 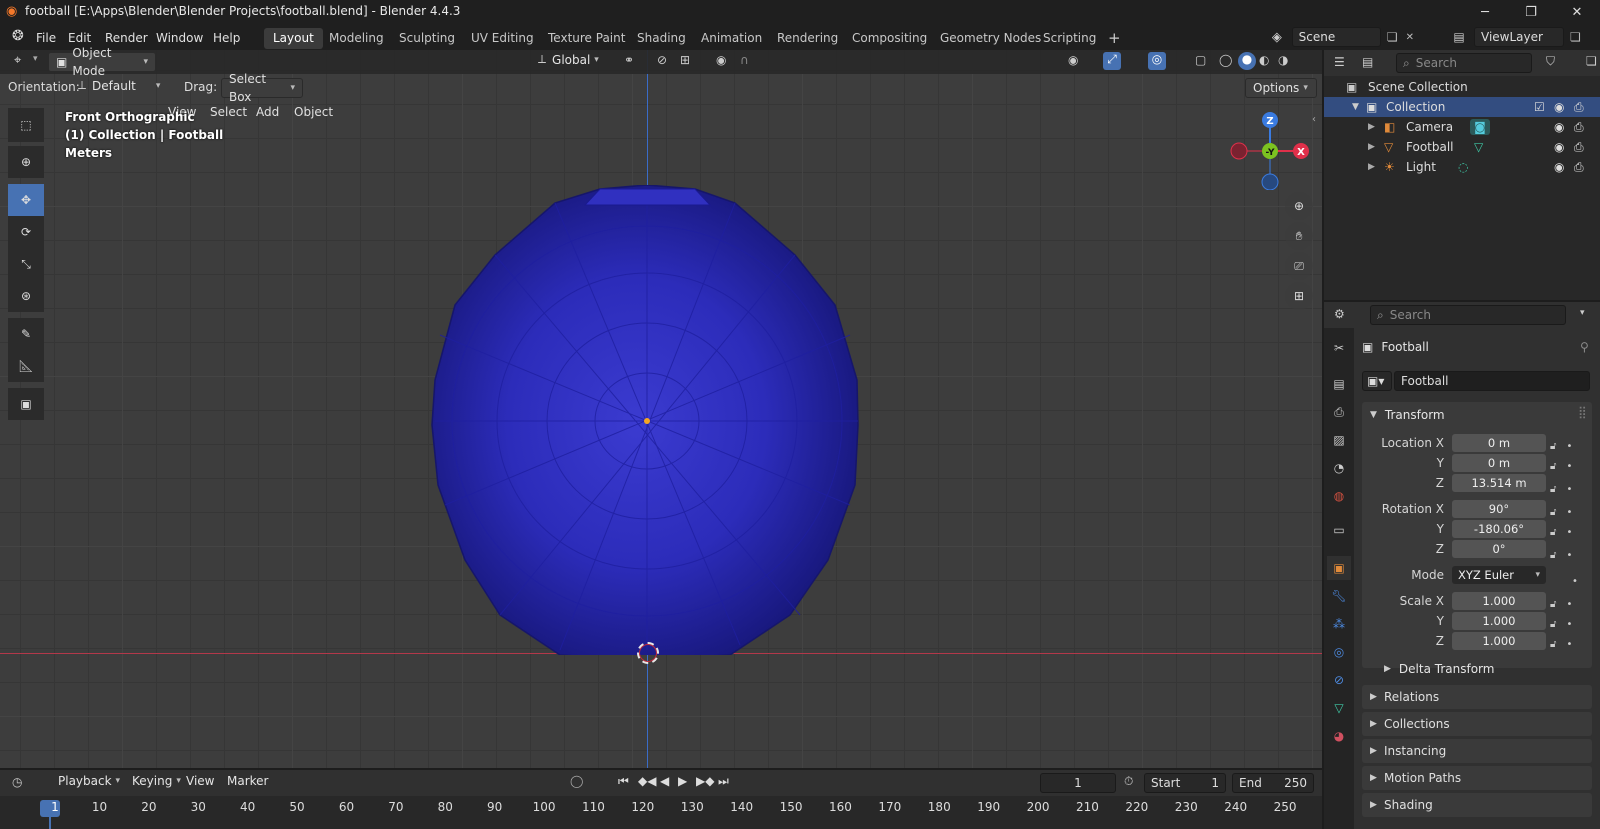 I want to click on scale-y-field: 1.000, so click(x=1499, y=621).